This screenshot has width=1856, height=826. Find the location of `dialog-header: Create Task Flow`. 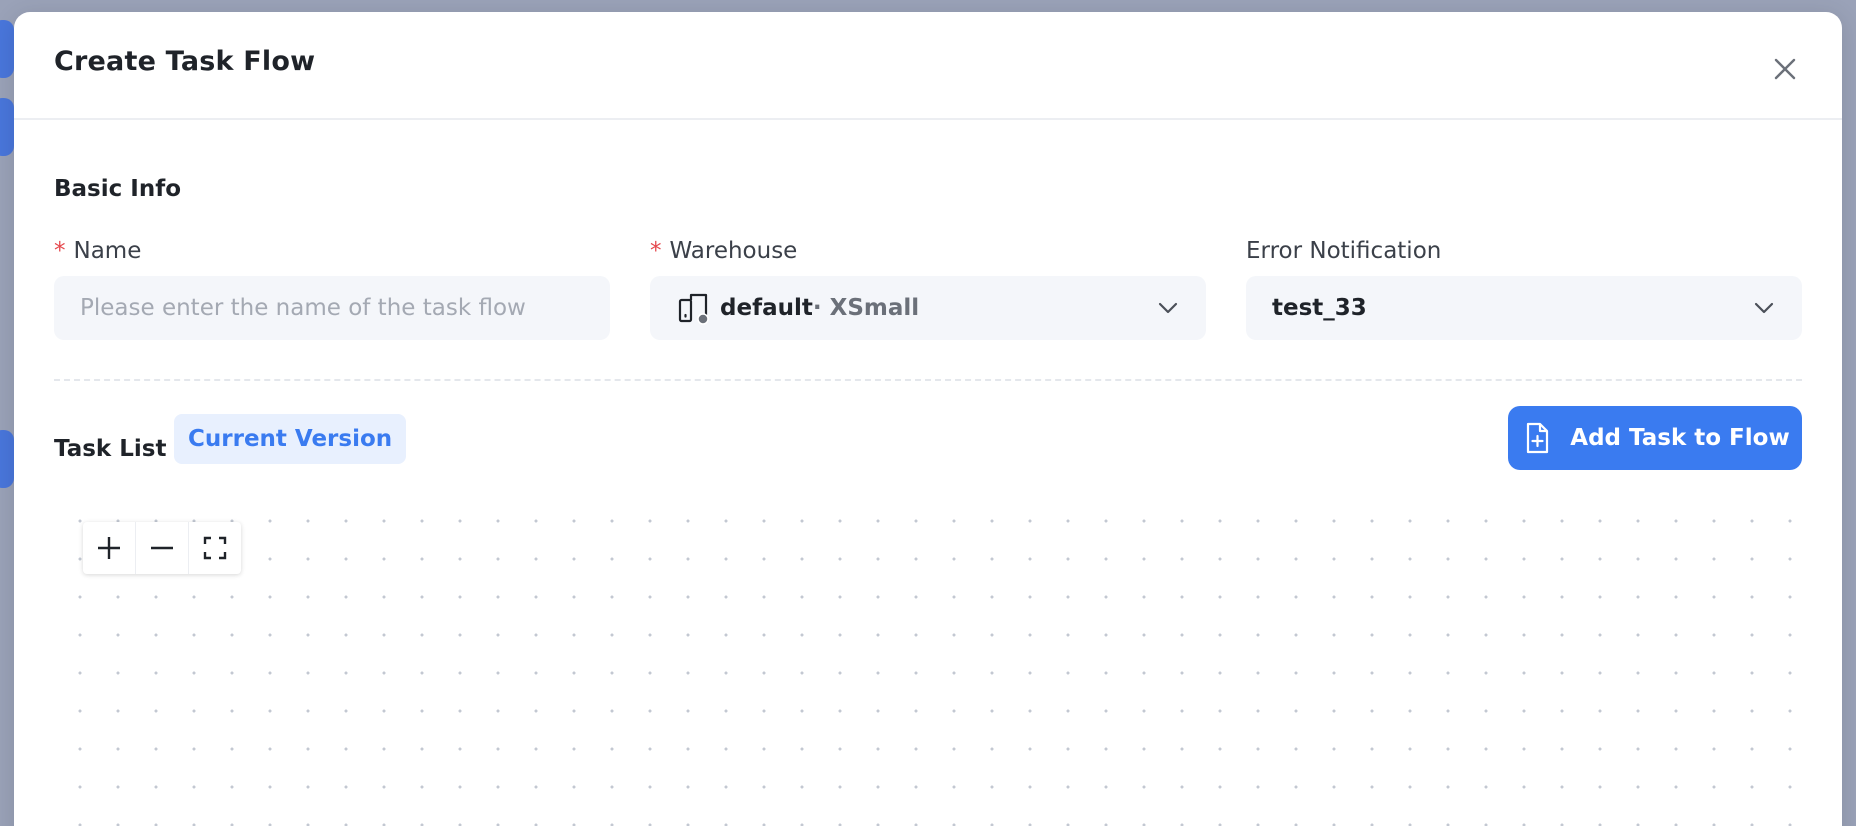

dialog-header: Create Task Flow is located at coordinates (928, 66).